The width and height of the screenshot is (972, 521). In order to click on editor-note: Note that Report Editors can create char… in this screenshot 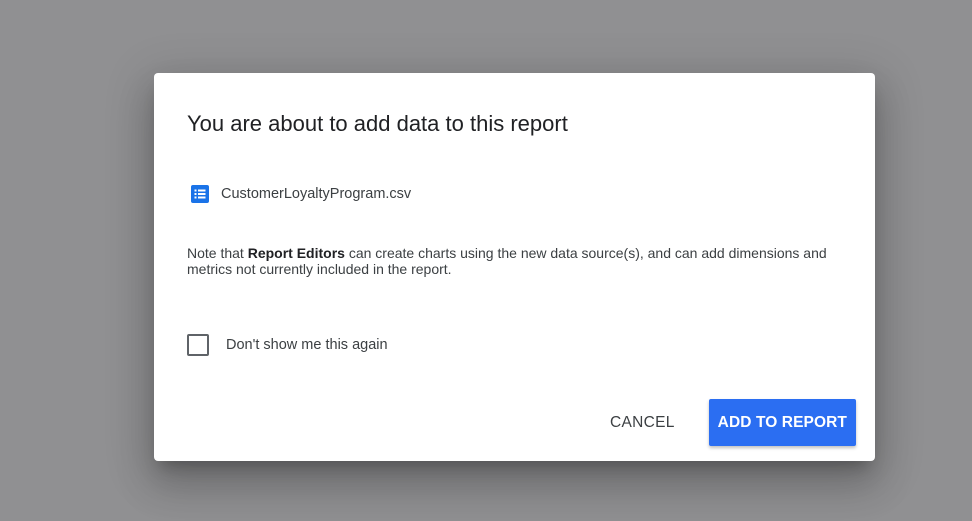, I will do `click(519, 261)`.